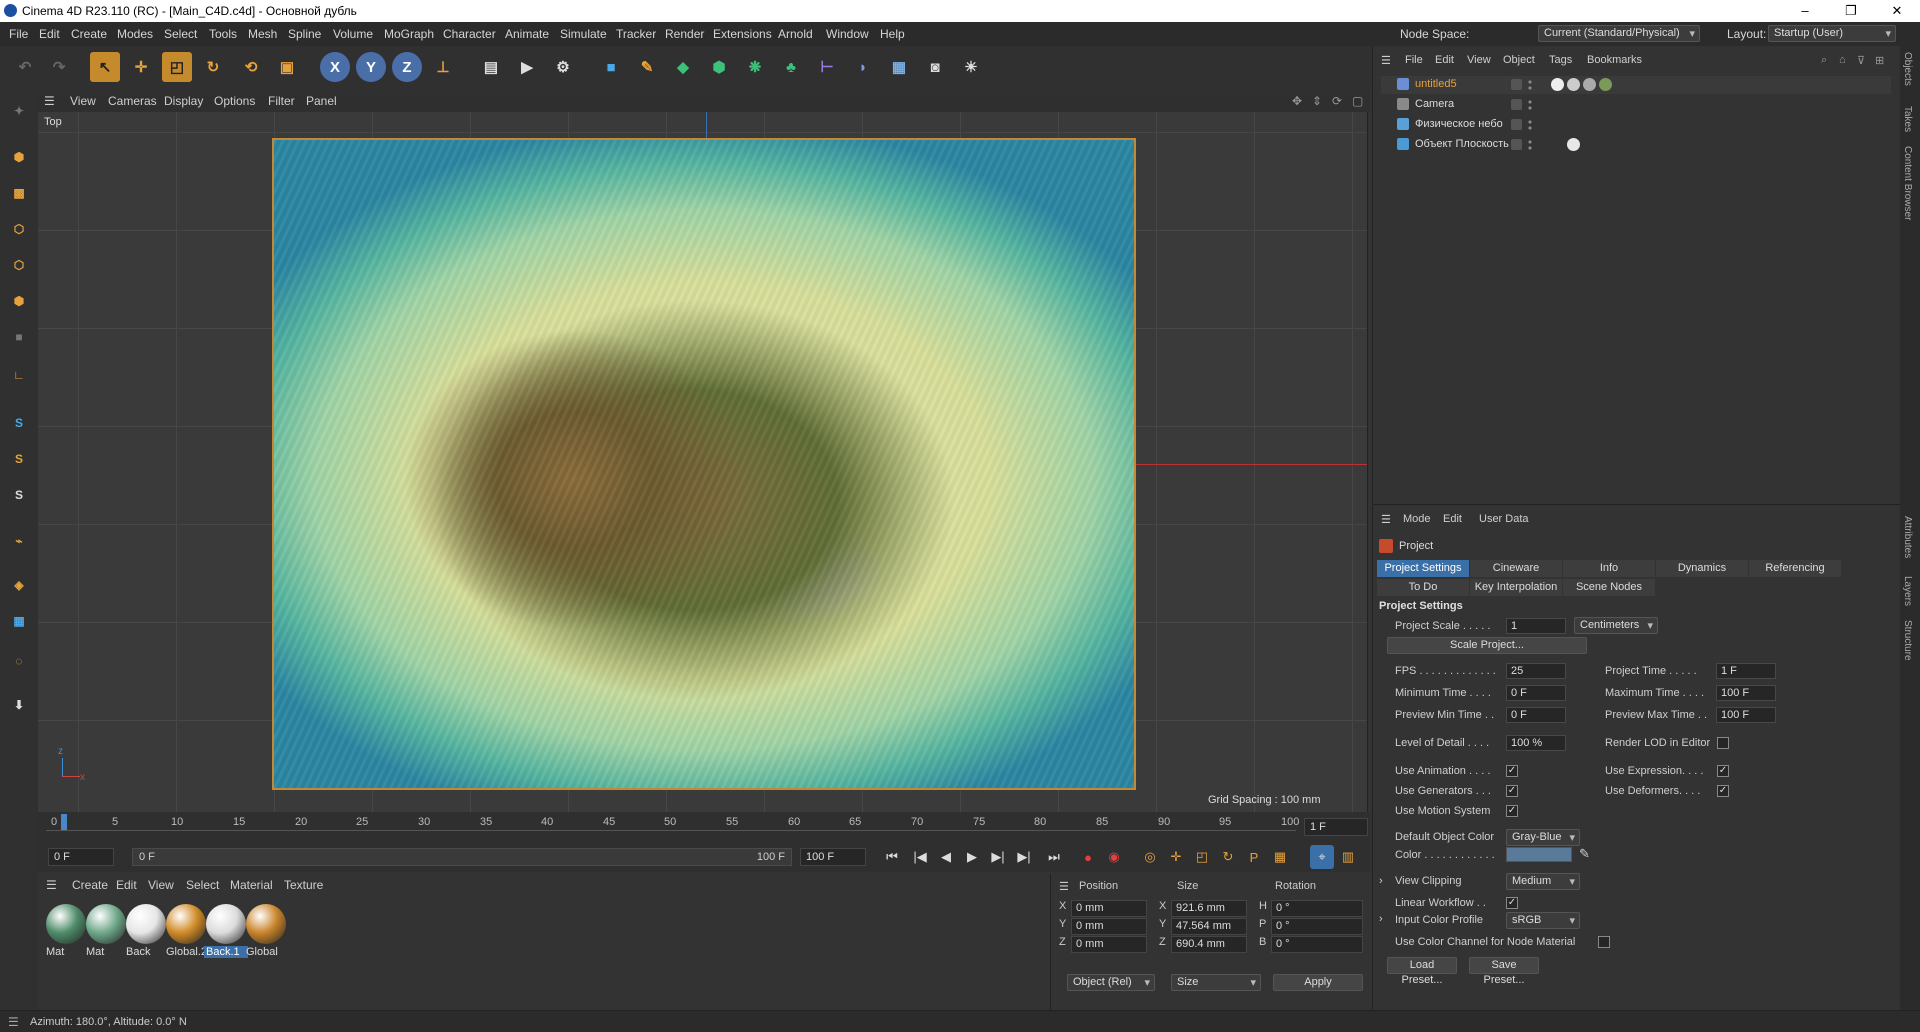 This screenshot has width=1920, height=1032. What do you see at coordinates (304, 34) in the screenshot?
I see `menu-spline: Spline` at bounding box center [304, 34].